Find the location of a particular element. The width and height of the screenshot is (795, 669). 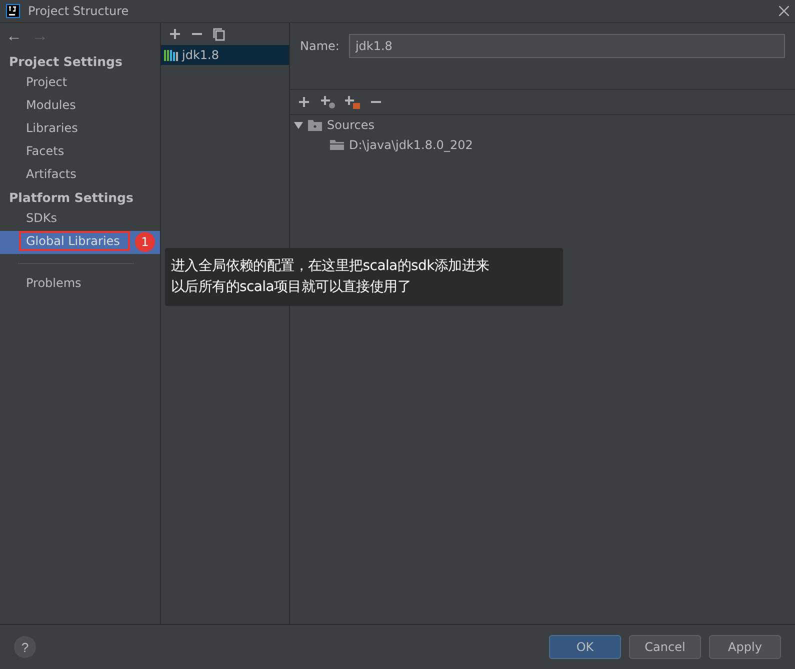

step-badge: 1 is located at coordinates (145, 242).